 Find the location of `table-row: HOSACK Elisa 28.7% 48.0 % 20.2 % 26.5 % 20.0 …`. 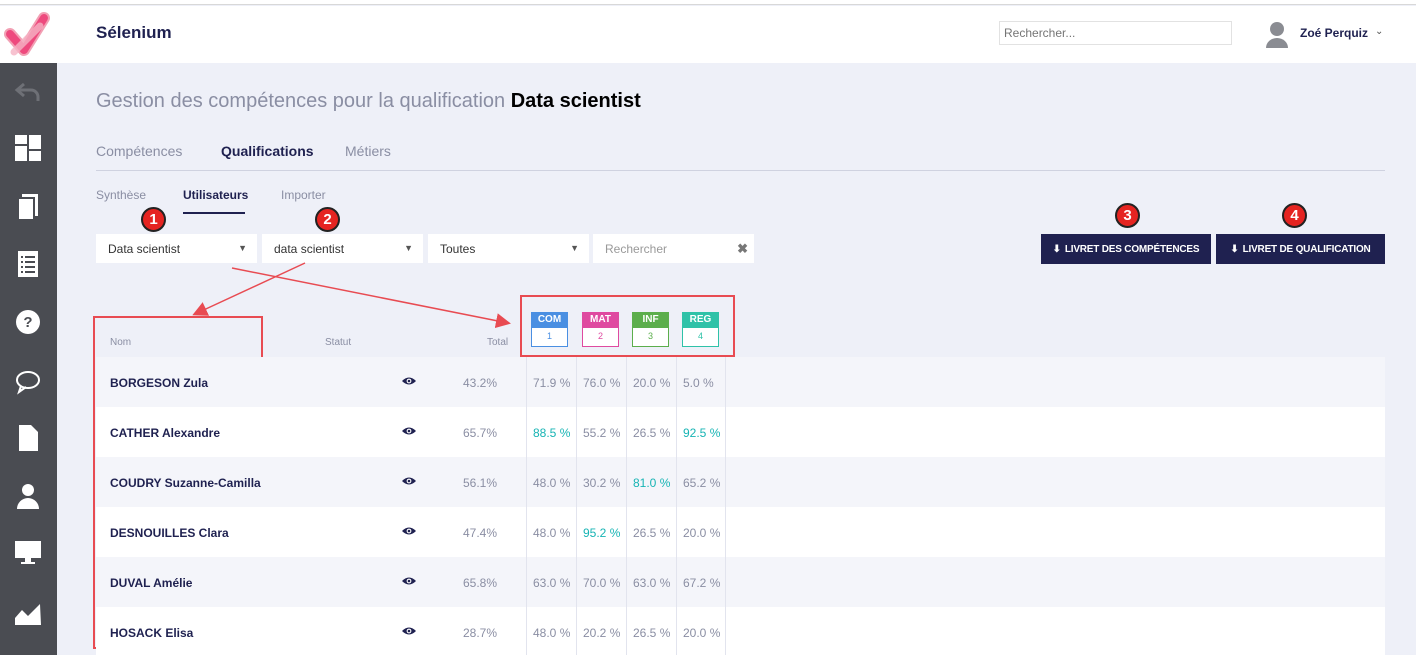

table-row: HOSACK Elisa 28.7% 48.0 % 20.2 % 26.5 % 20.0 … is located at coordinates (740, 631).